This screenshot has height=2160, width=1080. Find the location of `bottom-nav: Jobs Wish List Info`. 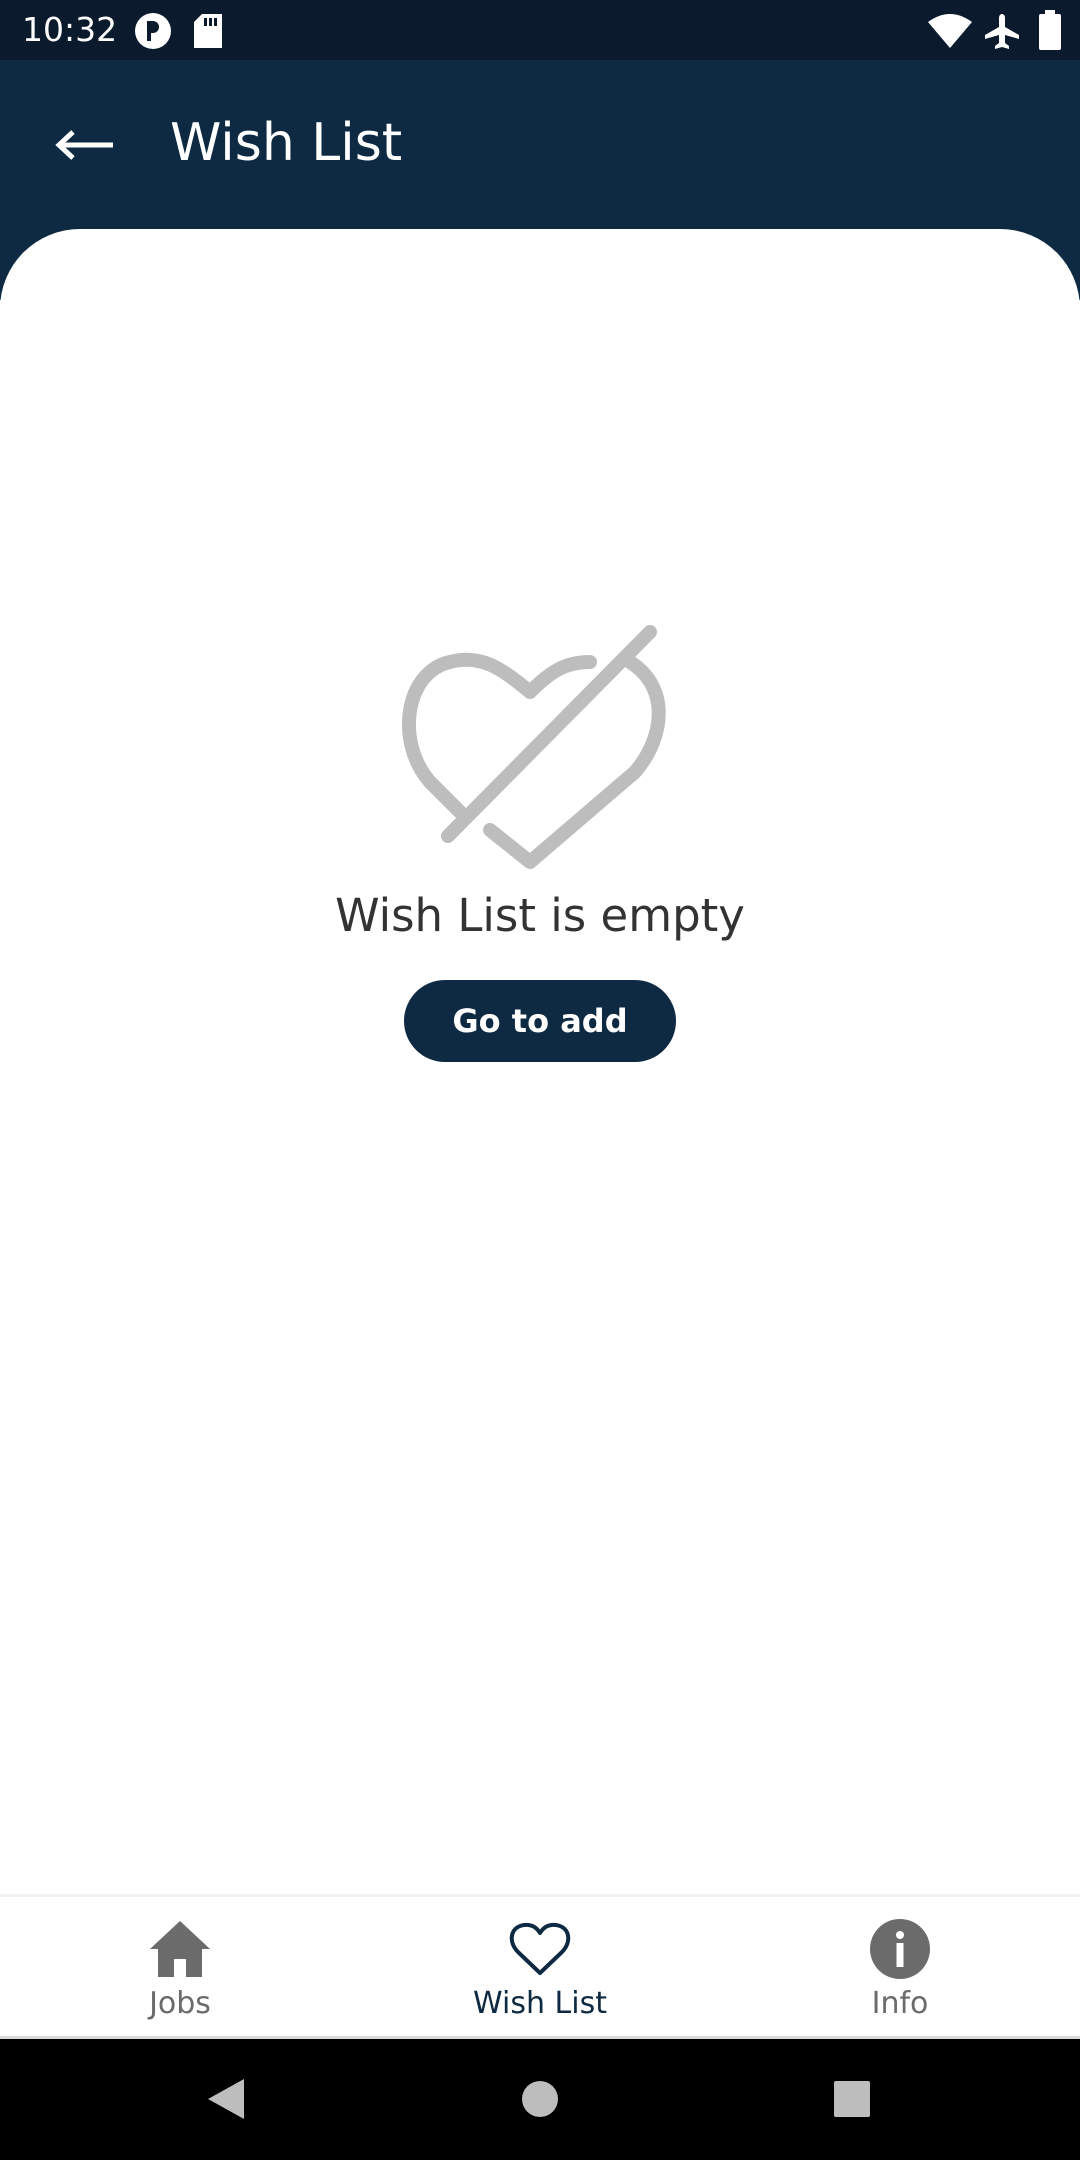

bottom-nav: Jobs Wish List Info is located at coordinates (540, 1966).